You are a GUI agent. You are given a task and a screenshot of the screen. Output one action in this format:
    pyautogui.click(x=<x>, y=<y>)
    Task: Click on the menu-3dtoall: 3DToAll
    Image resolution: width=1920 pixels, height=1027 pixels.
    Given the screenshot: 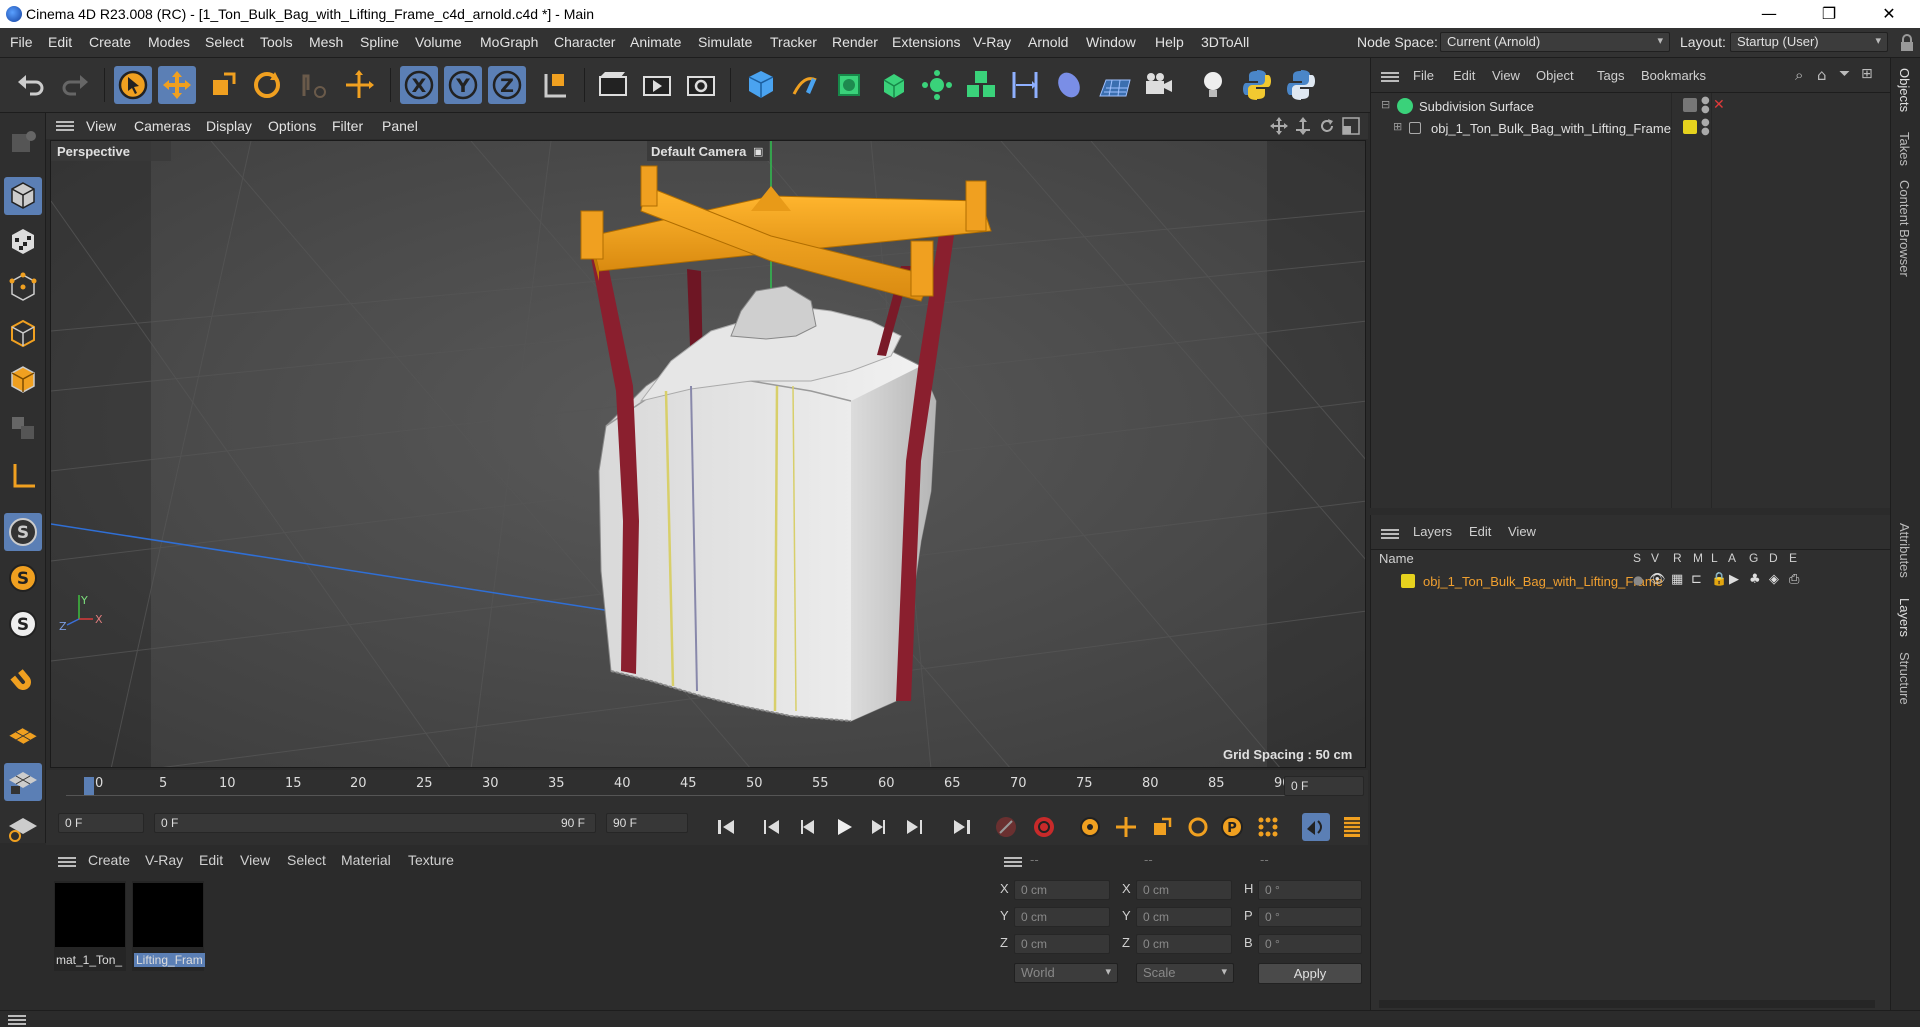 What is the action you would take?
    pyautogui.click(x=1225, y=42)
    